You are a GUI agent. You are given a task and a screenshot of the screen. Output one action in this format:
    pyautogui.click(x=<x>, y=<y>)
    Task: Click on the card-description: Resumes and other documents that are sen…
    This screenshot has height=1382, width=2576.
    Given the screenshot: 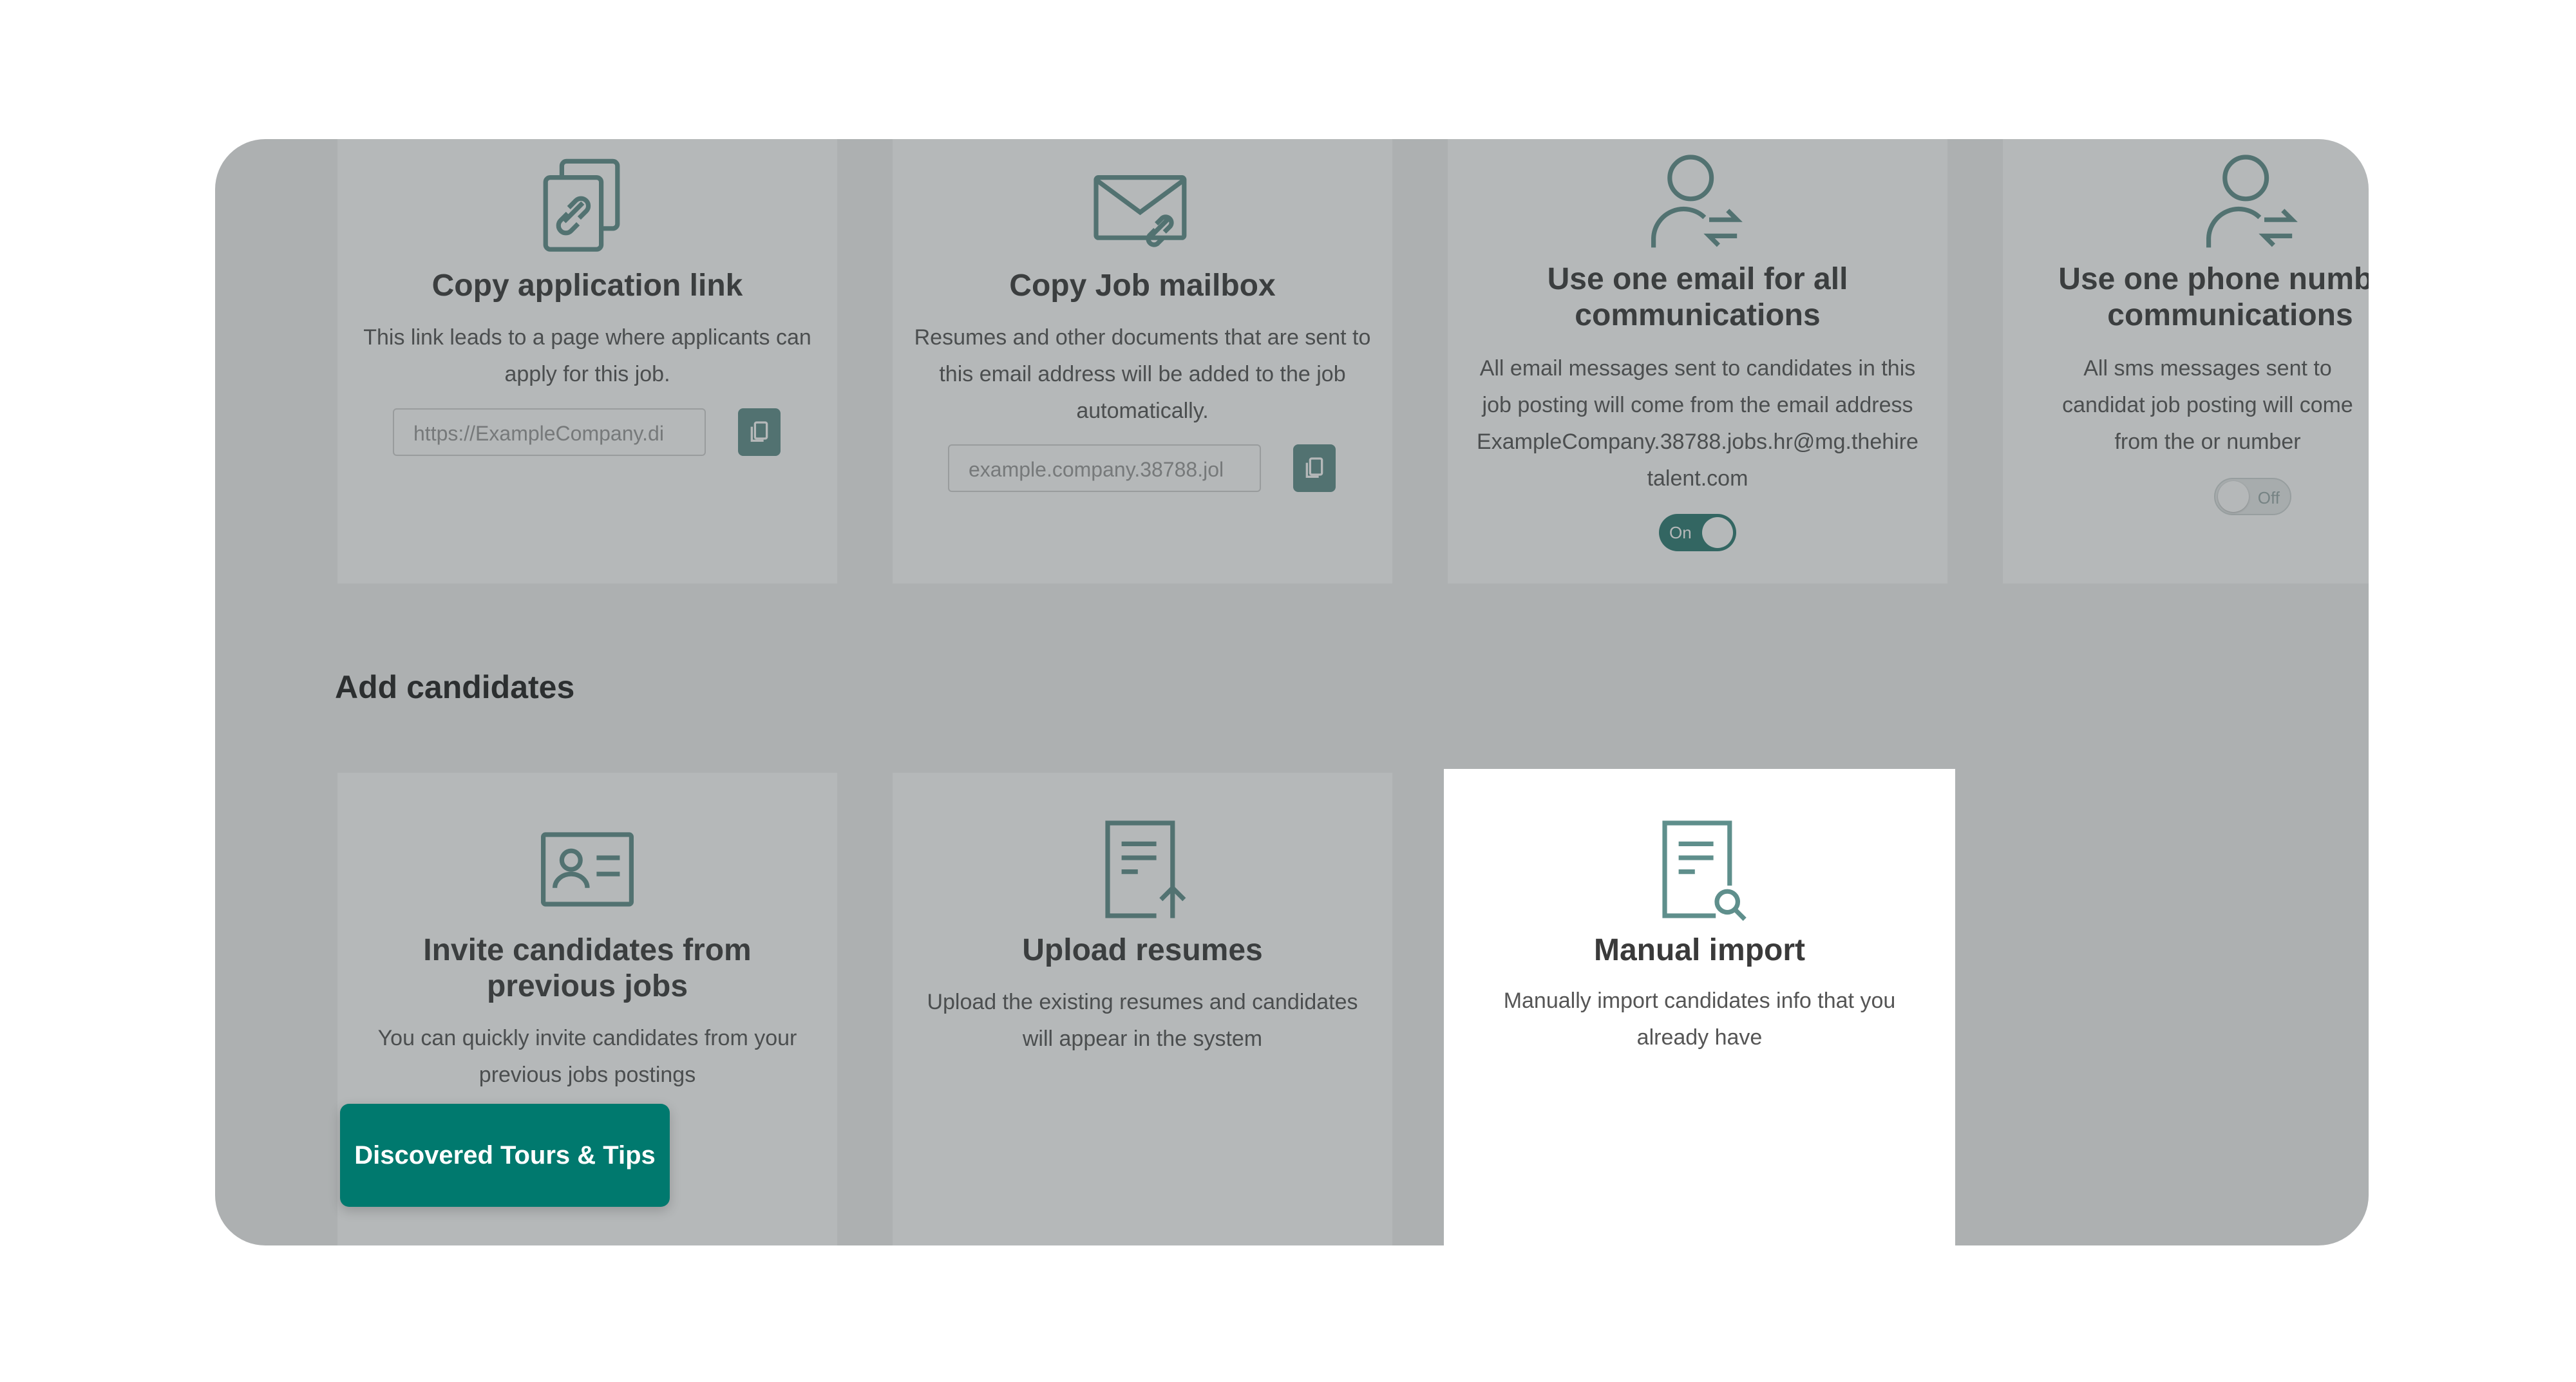 What is the action you would take?
    pyautogui.click(x=1142, y=374)
    